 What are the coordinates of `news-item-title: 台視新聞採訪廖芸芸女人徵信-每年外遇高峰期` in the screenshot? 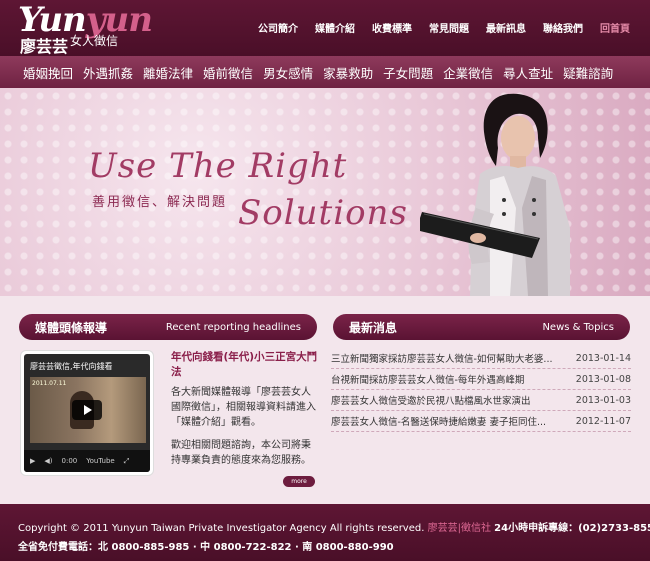 It's located at (446, 379).